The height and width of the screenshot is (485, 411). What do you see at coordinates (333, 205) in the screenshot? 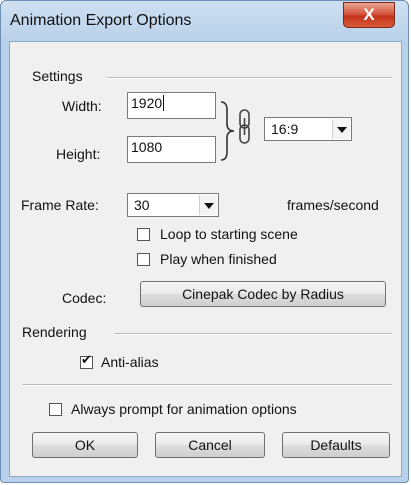
I see `frame-rate-unit: frames/second` at bounding box center [333, 205].